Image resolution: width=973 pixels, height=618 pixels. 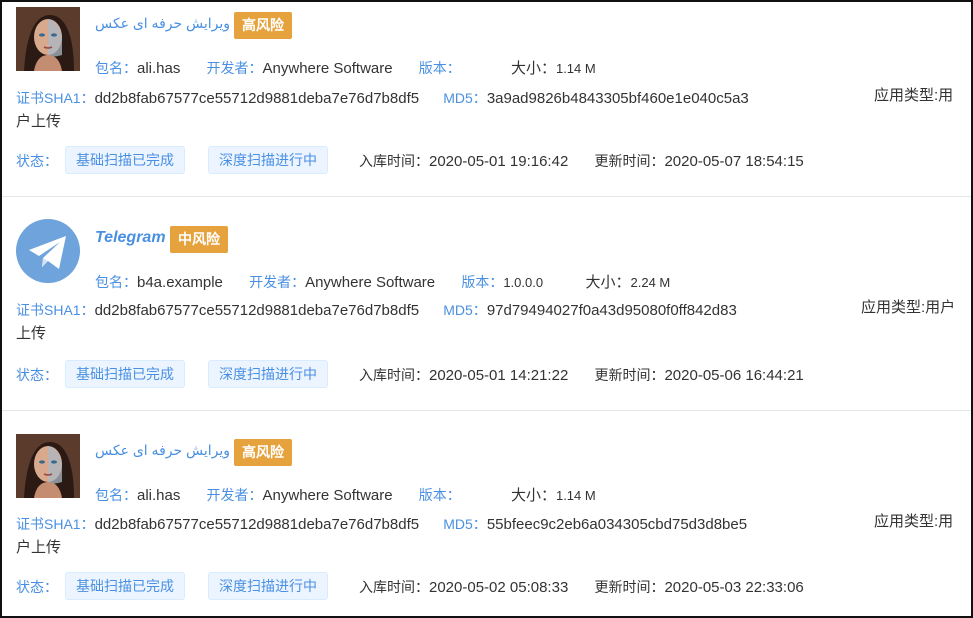 I want to click on risk-badge: 中风险, so click(x=199, y=239).